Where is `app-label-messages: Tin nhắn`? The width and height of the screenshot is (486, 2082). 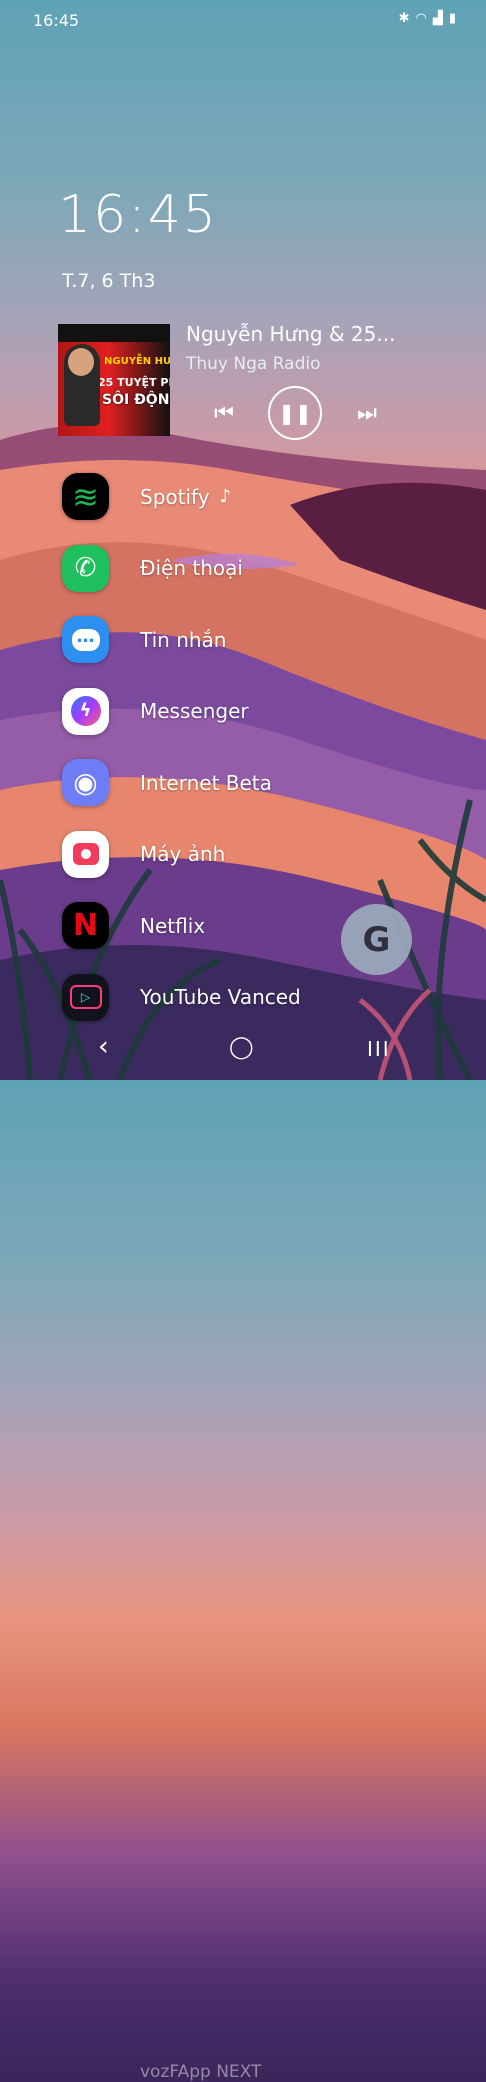
app-label-messages: Tin nhắn is located at coordinates (183, 639).